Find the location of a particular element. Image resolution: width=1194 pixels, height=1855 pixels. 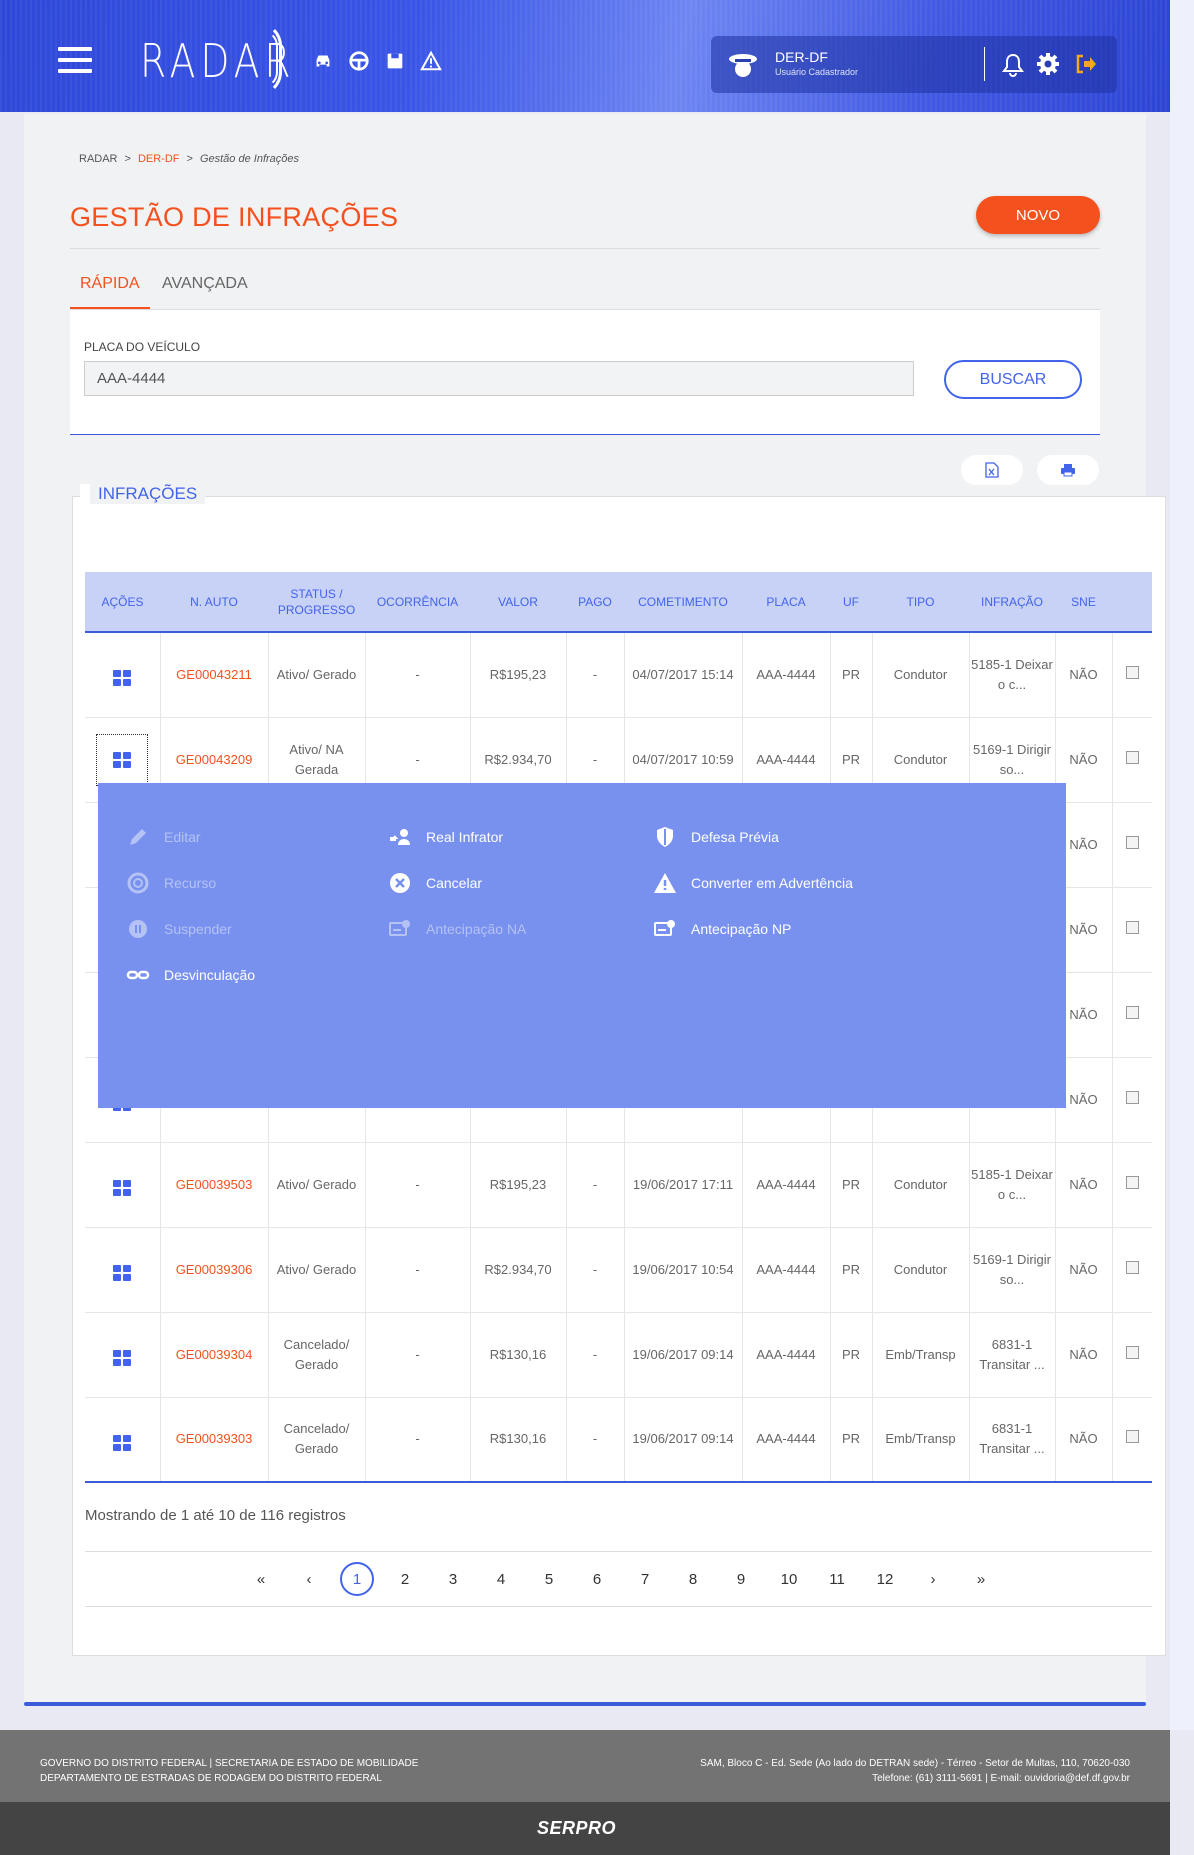

tab-avancada: AVANÇADA is located at coordinates (205, 284).